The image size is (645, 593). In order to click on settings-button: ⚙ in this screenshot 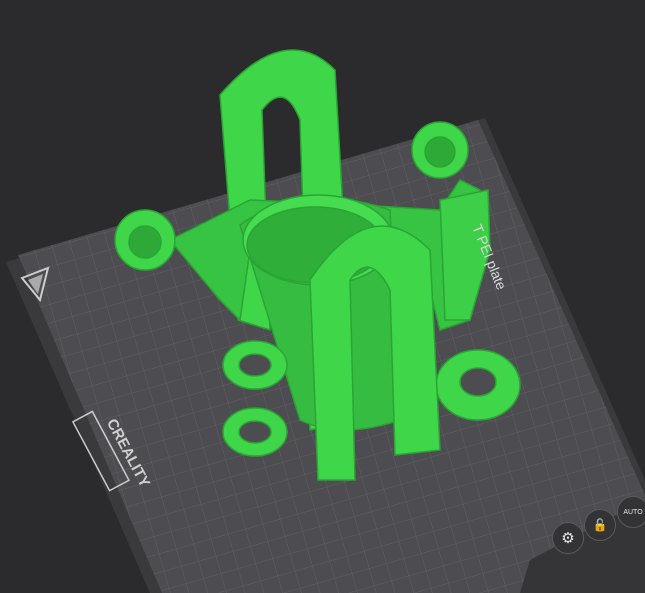, I will do `click(568, 538)`.